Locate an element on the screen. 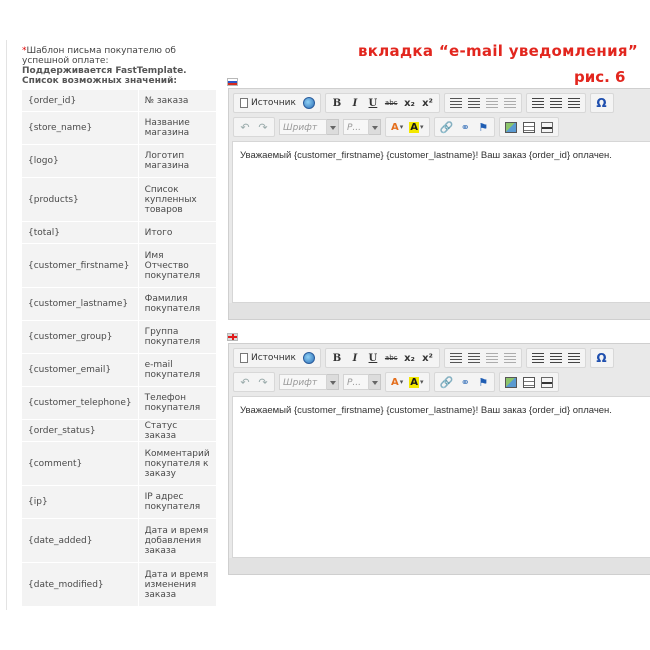  globe-icon is located at coordinates (308, 358).